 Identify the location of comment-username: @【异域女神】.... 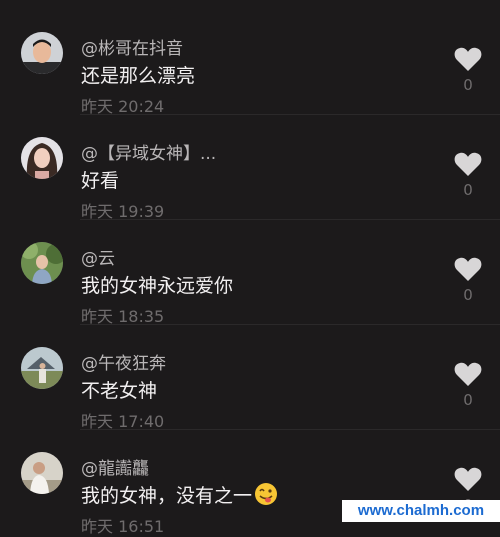
(148, 151).